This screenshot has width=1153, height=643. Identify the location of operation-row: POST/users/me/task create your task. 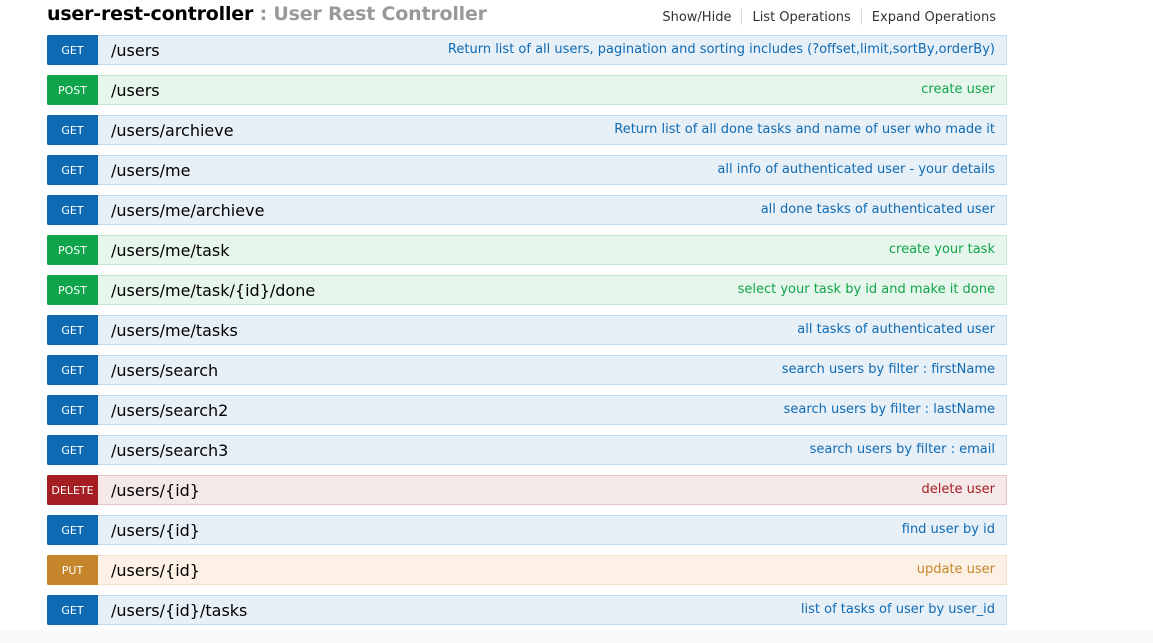
(527, 250).